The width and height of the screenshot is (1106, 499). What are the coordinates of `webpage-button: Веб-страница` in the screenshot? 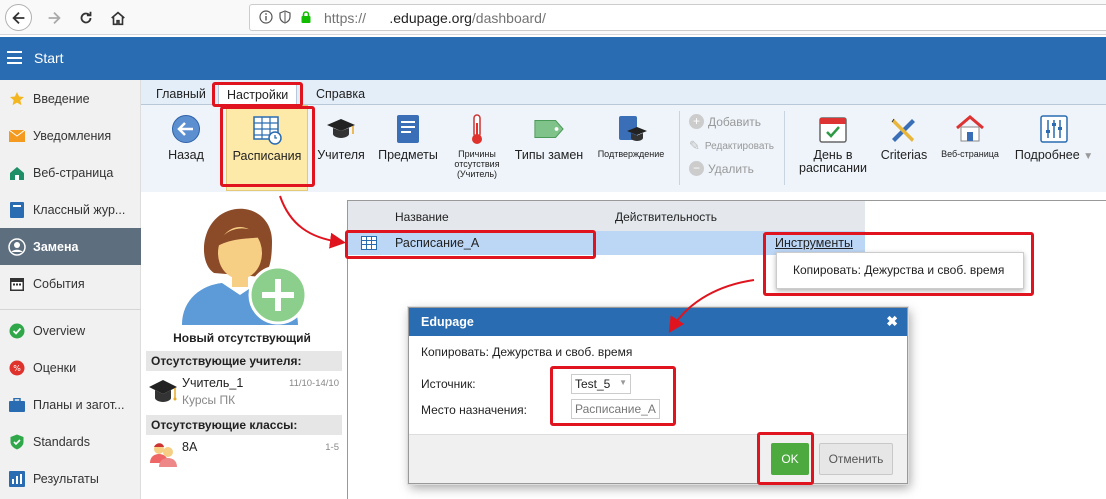 It's located at (970, 148).